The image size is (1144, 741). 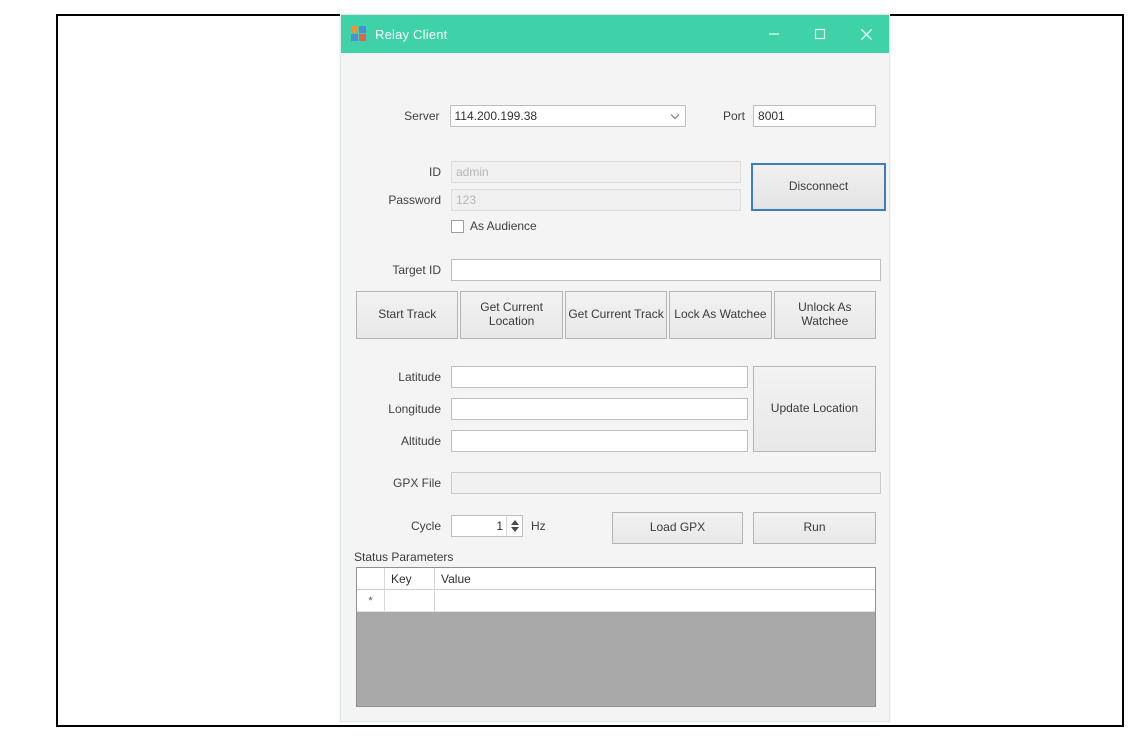 I want to click on load-gpx-button: Load GPX, so click(x=677, y=528).